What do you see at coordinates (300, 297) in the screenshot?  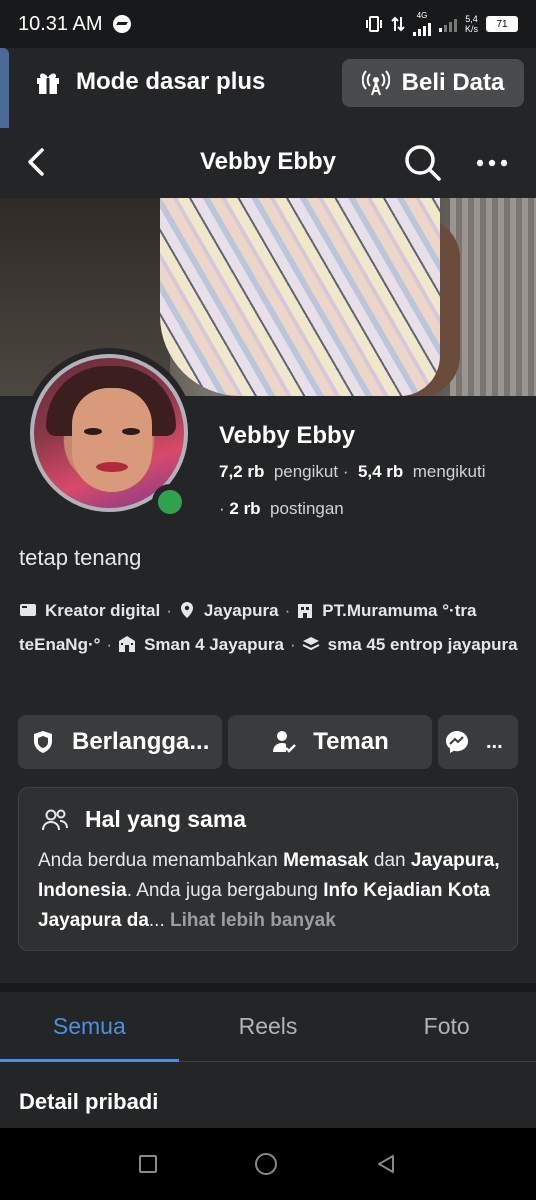 I see `cover-shirt` at bounding box center [300, 297].